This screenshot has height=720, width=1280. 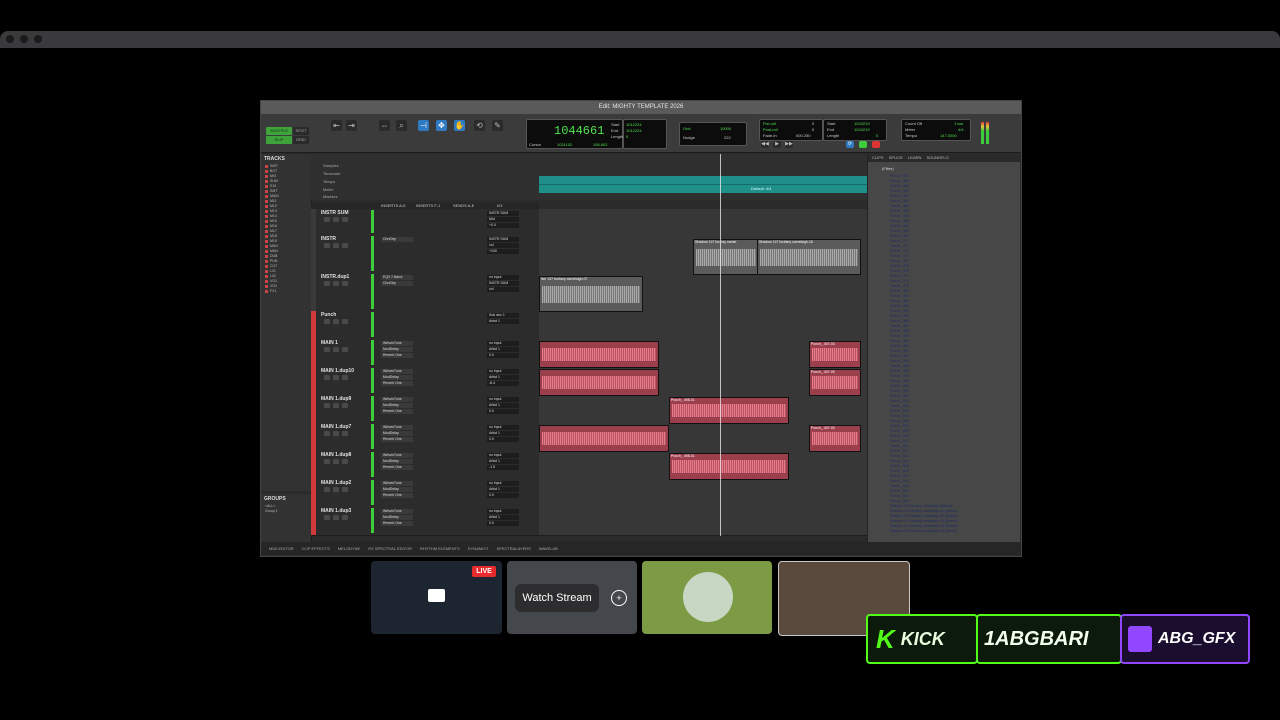 I want to click on clip-list-item: Punch_.465, so click(x=899, y=216).